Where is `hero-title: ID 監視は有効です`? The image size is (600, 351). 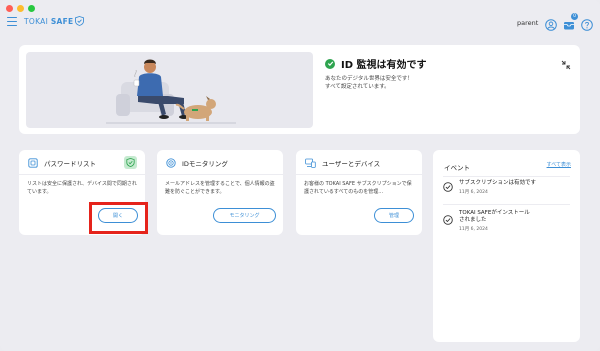
hero-title: ID 監視は有効です is located at coordinates (384, 65).